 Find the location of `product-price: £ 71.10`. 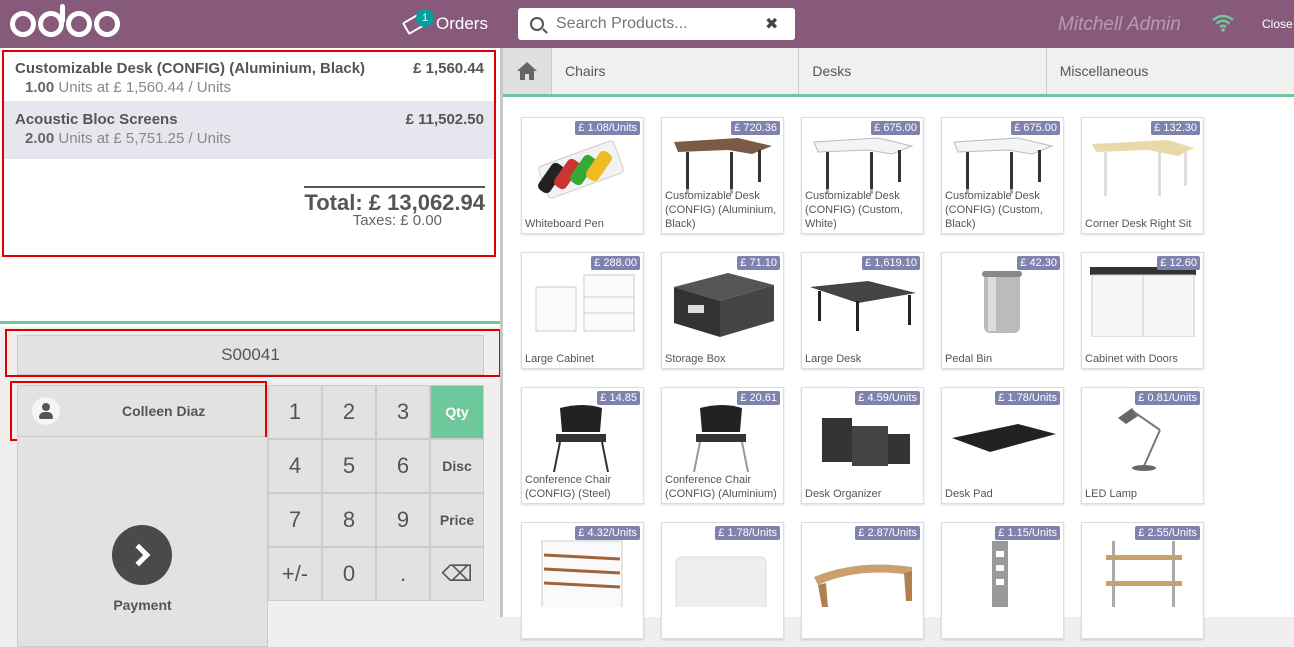

product-price: £ 71.10 is located at coordinates (758, 263).